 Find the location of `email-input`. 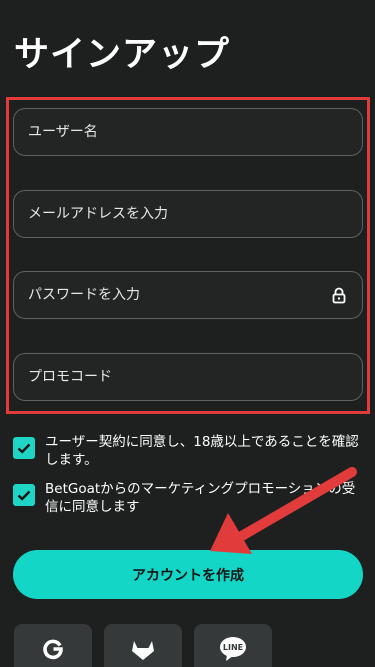

email-input is located at coordinates (188, 214).